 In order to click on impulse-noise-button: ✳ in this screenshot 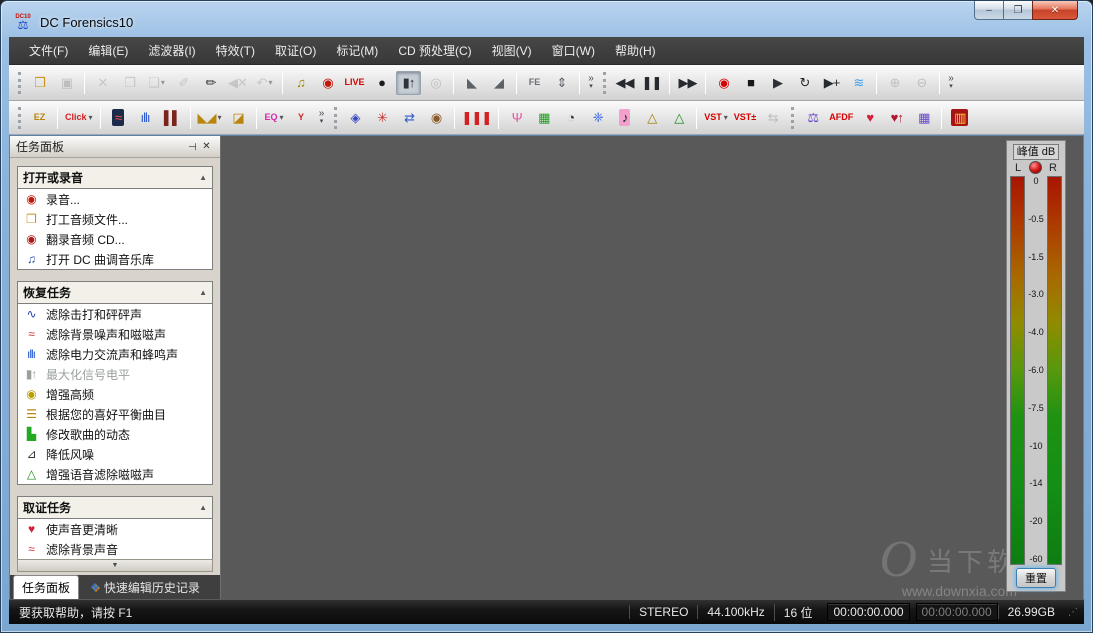, I will do `click(382, 118)`.